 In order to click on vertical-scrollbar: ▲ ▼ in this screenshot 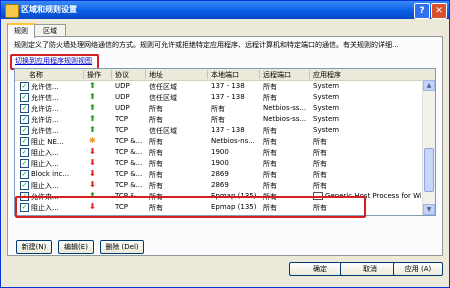, I will do `click(428, 147)`.